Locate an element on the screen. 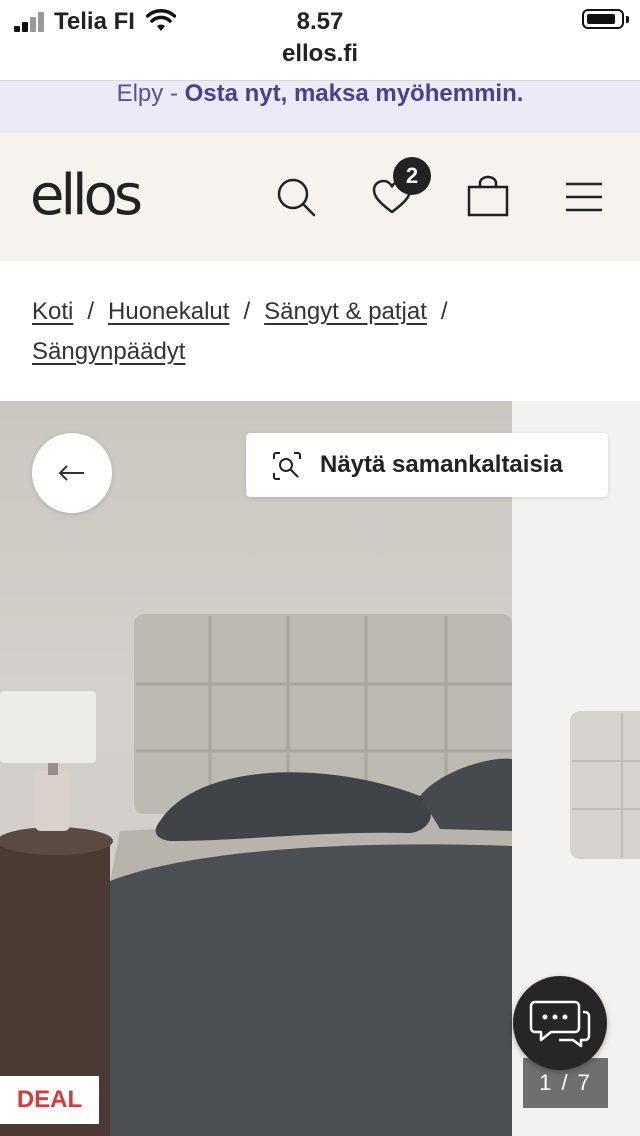 Image resolution: width=640 pixels, height=1136 pixels. promo-banner: Elpy - Osta nyt, maksa myöhemmin. is located at coordinates (320, 107).